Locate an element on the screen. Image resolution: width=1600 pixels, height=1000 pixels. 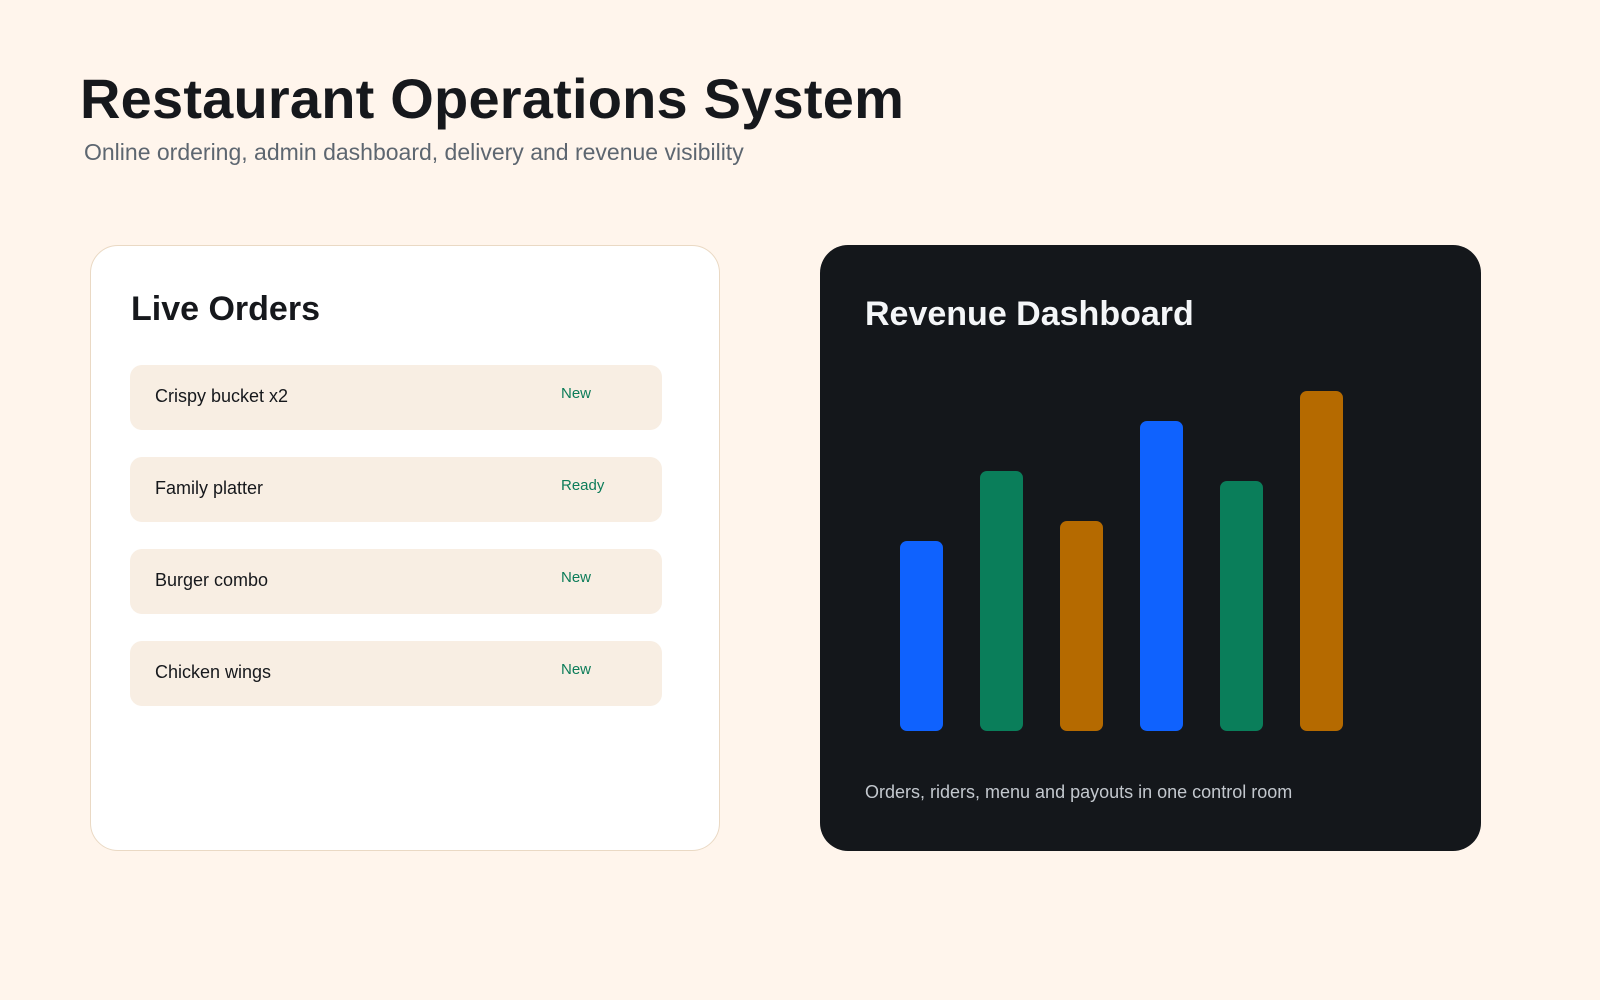
order-name: Crispy bucket x2 is located at coordinates (222, 396).